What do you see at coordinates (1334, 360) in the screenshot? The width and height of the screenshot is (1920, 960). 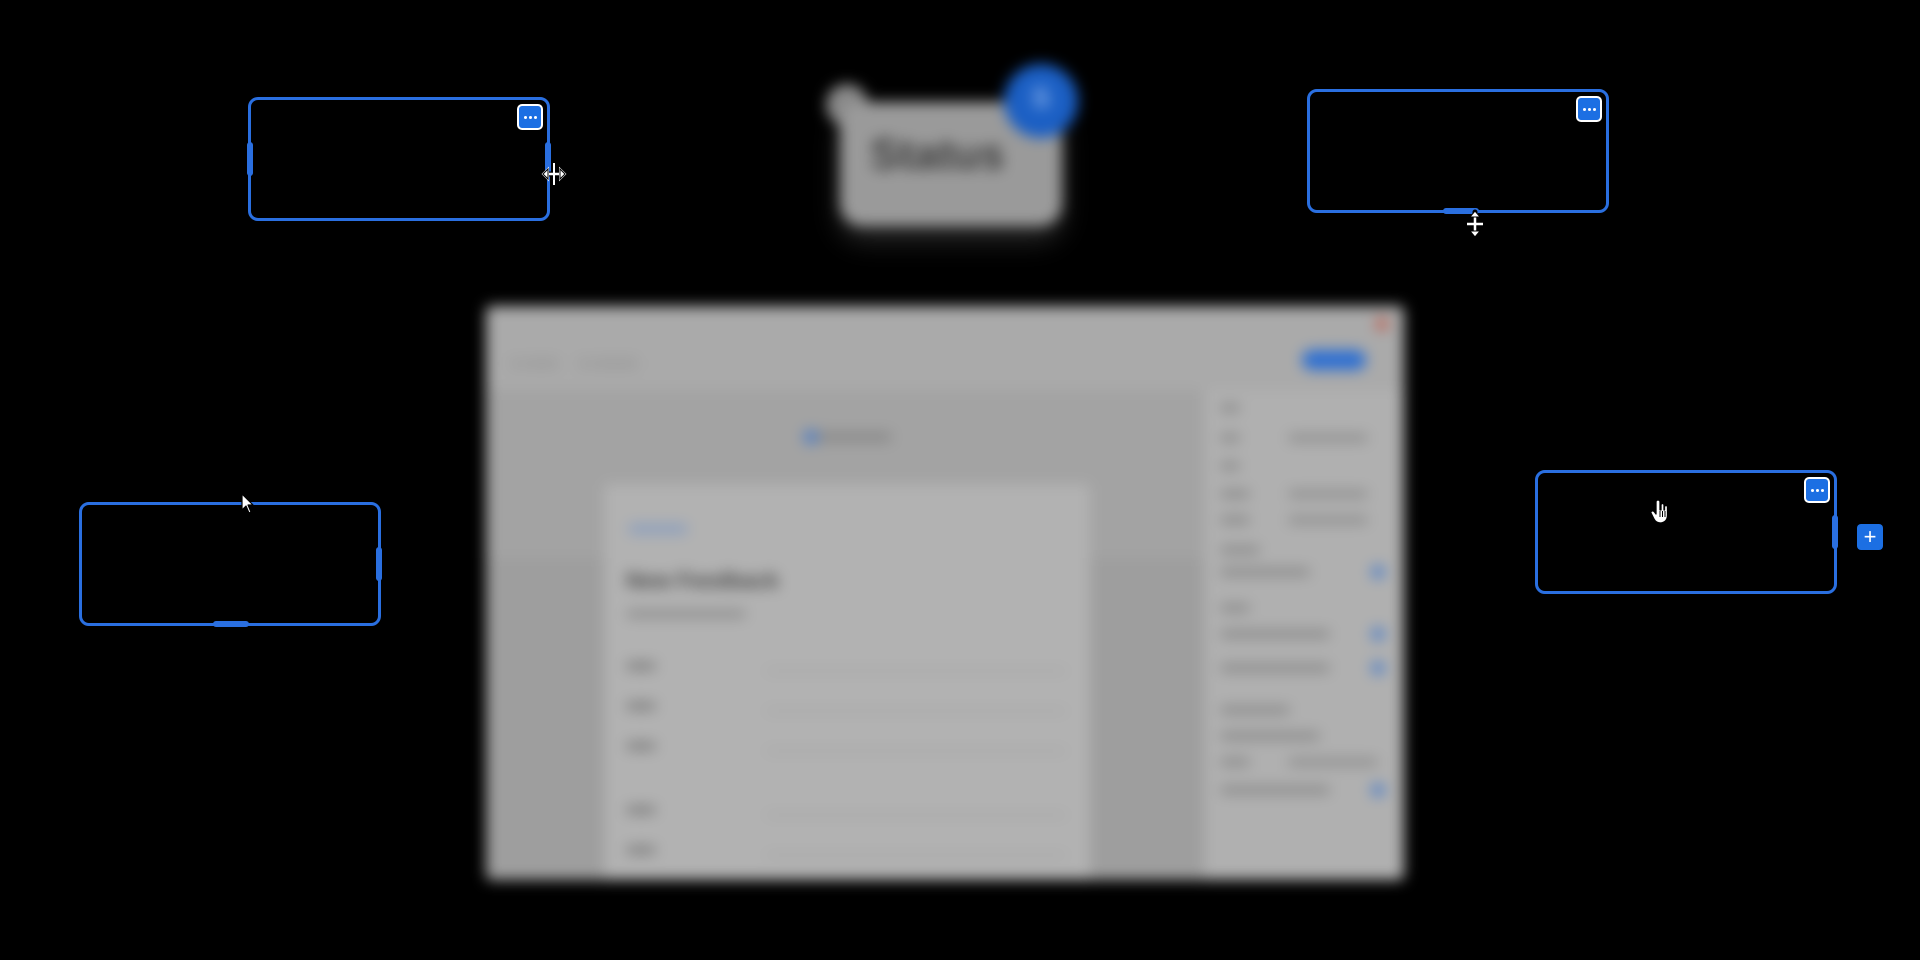 I see `topbar-primary-button` at bounding box center [1334, 360].